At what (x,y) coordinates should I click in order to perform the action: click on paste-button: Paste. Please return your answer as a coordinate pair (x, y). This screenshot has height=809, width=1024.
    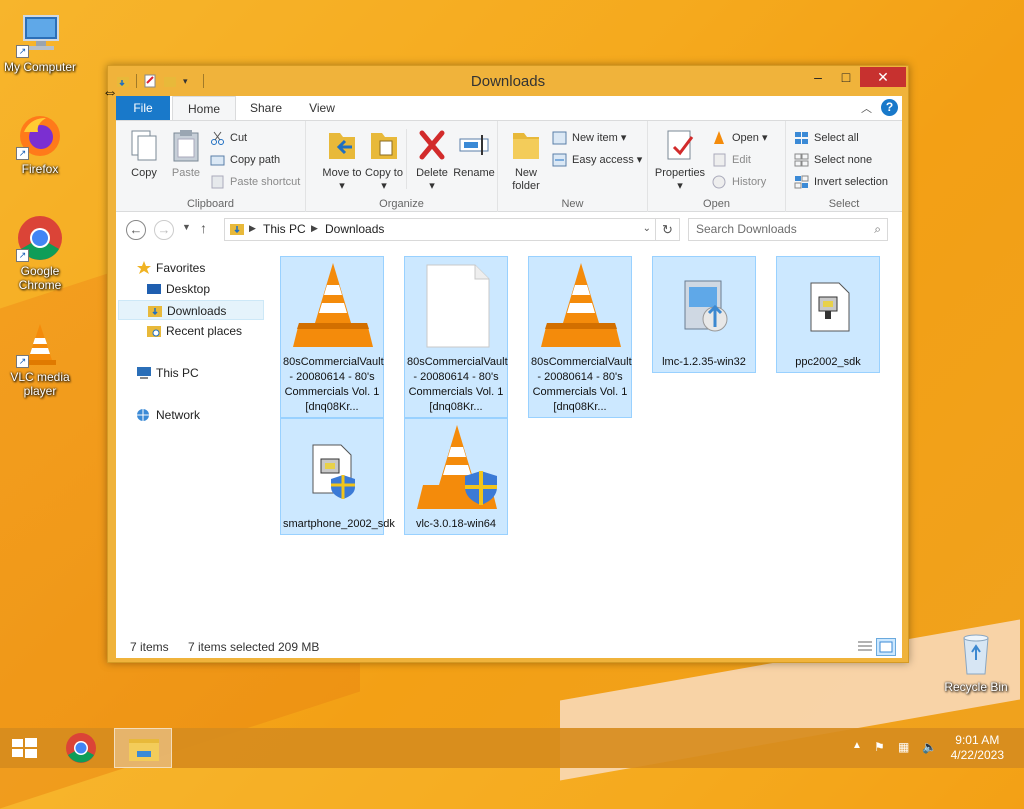
    Looking at the image, I should click on (186, 153).